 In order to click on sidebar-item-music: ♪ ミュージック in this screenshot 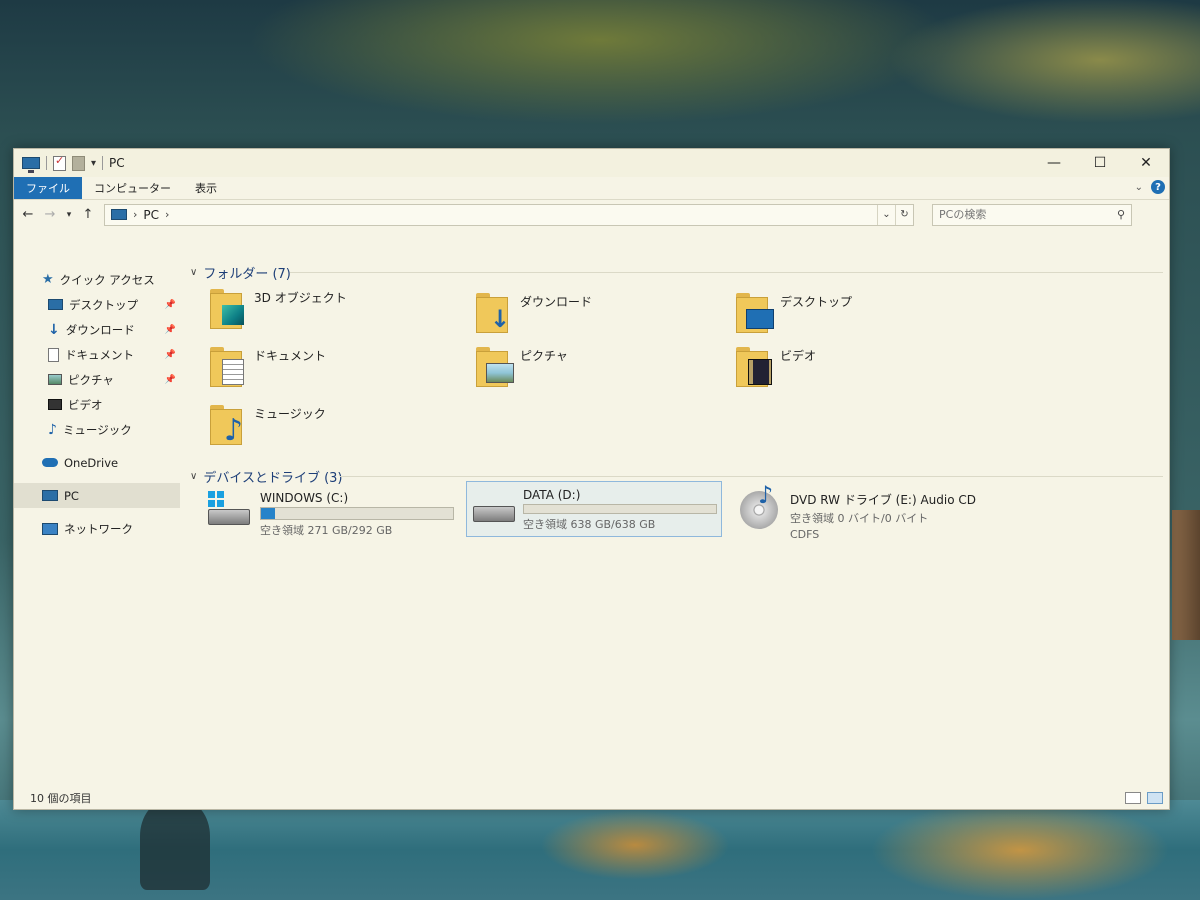, I will do `click(97, 429)`.